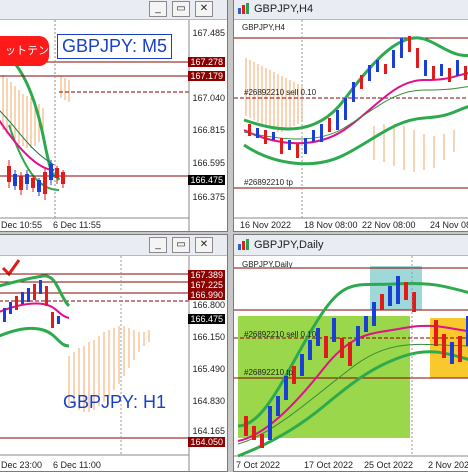 The height and width of the screenshot is (472, 468). What do you see at coordinates (208, 163) in the screenshot?
I see `price-tick: 166.595` at bounding box center [208, 163].